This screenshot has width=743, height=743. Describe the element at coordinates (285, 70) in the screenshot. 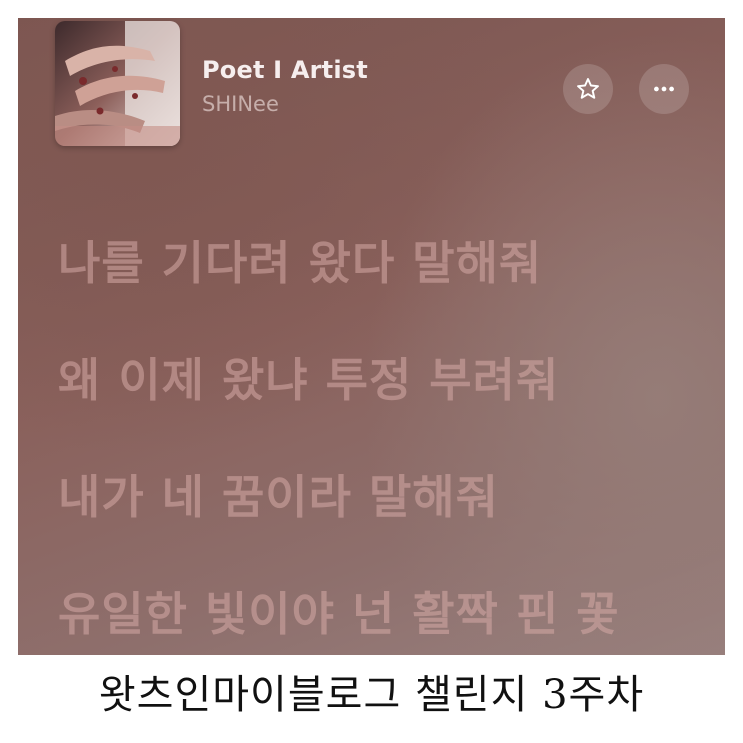

I see `song-title: Poet I Artist` at that location.